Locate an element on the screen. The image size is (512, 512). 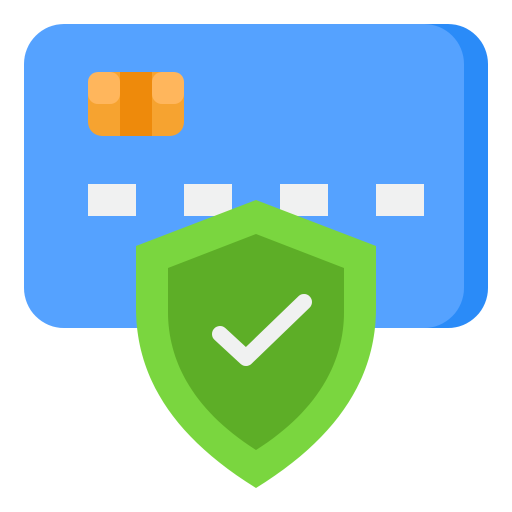
chip-center-band is located at coordinates (136, 104).